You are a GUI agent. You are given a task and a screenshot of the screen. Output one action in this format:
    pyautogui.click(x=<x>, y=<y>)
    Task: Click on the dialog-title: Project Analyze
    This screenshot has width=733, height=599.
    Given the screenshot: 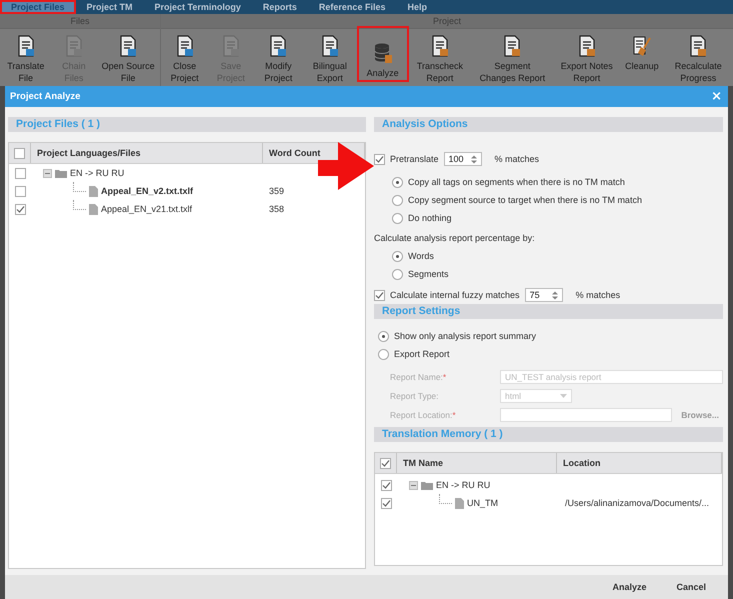 What is the action you would take?
    pyautogui.click(x=45, y=96)
    